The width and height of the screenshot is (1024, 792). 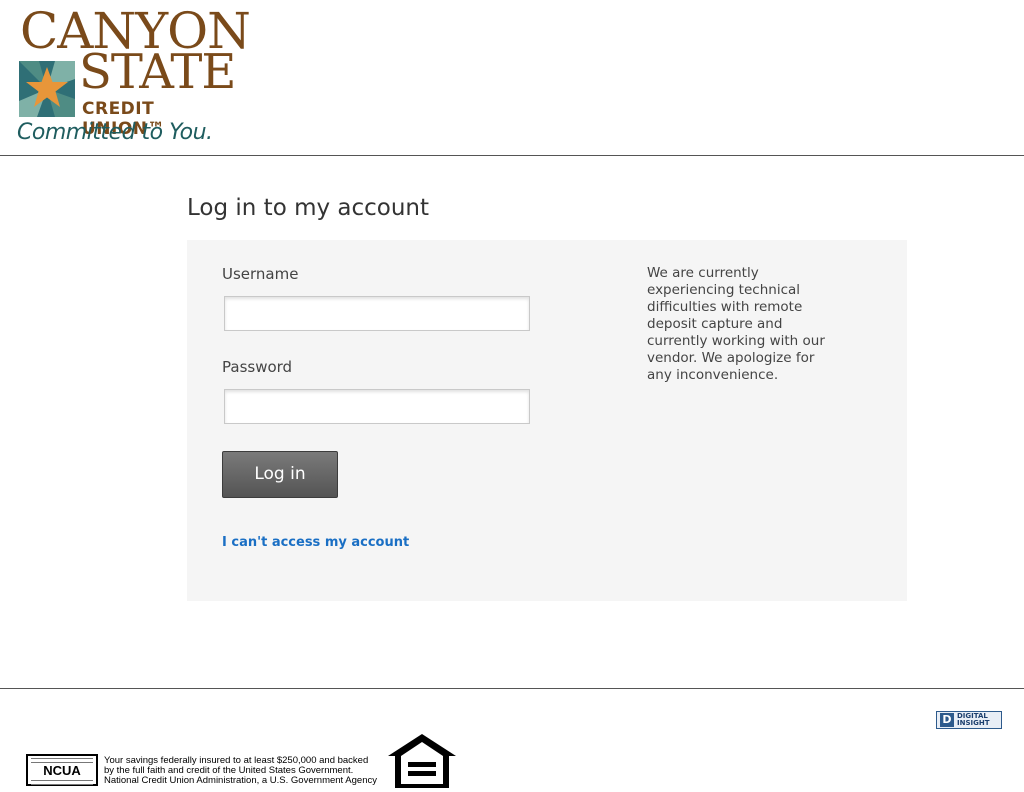 I want to click on password-label: Password, so click(x=257, y=367).